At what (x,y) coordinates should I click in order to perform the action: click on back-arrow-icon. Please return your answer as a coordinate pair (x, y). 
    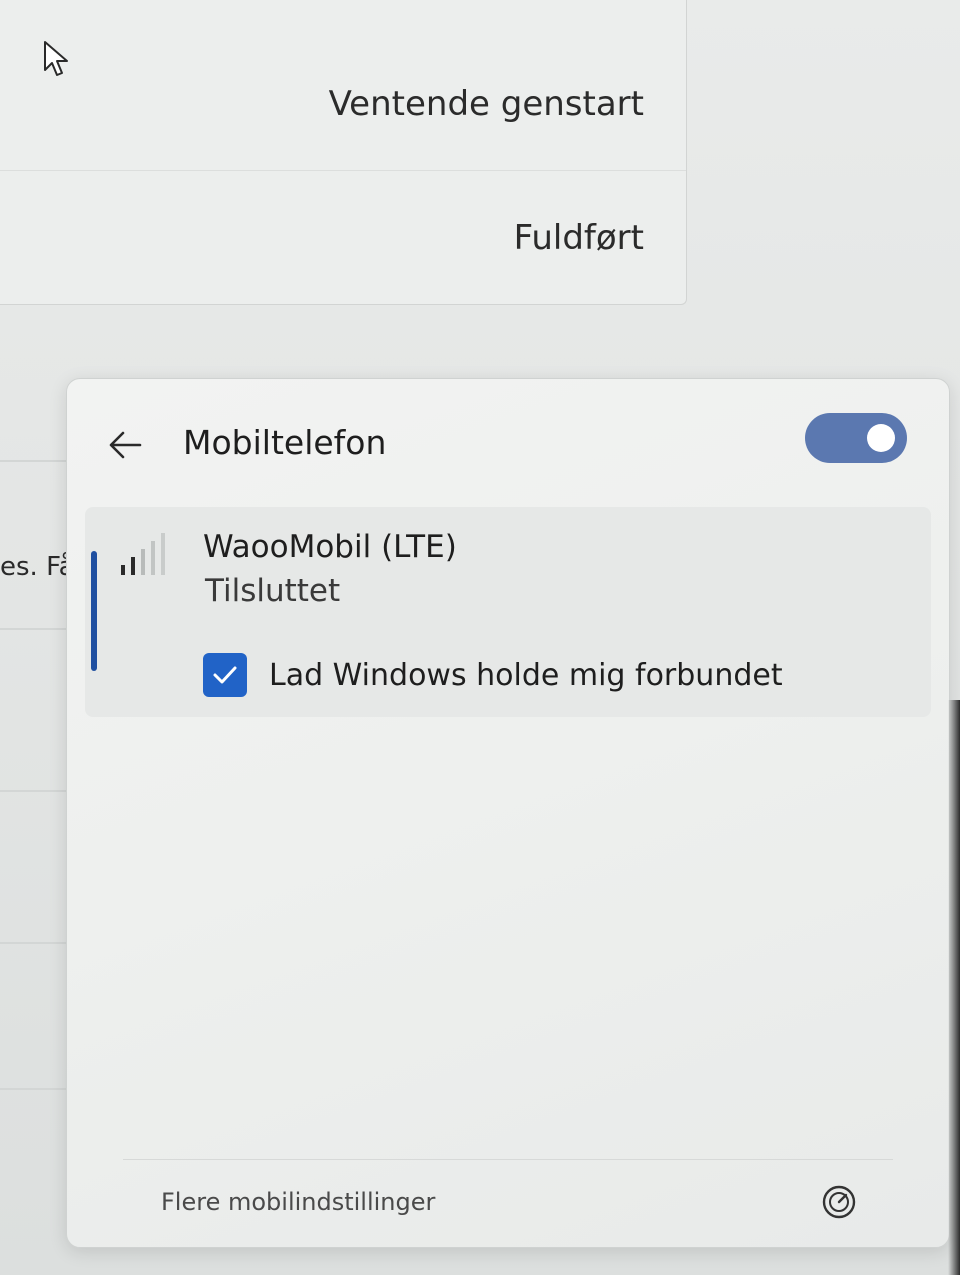
    Looking at the image, I should click on (125, 445).